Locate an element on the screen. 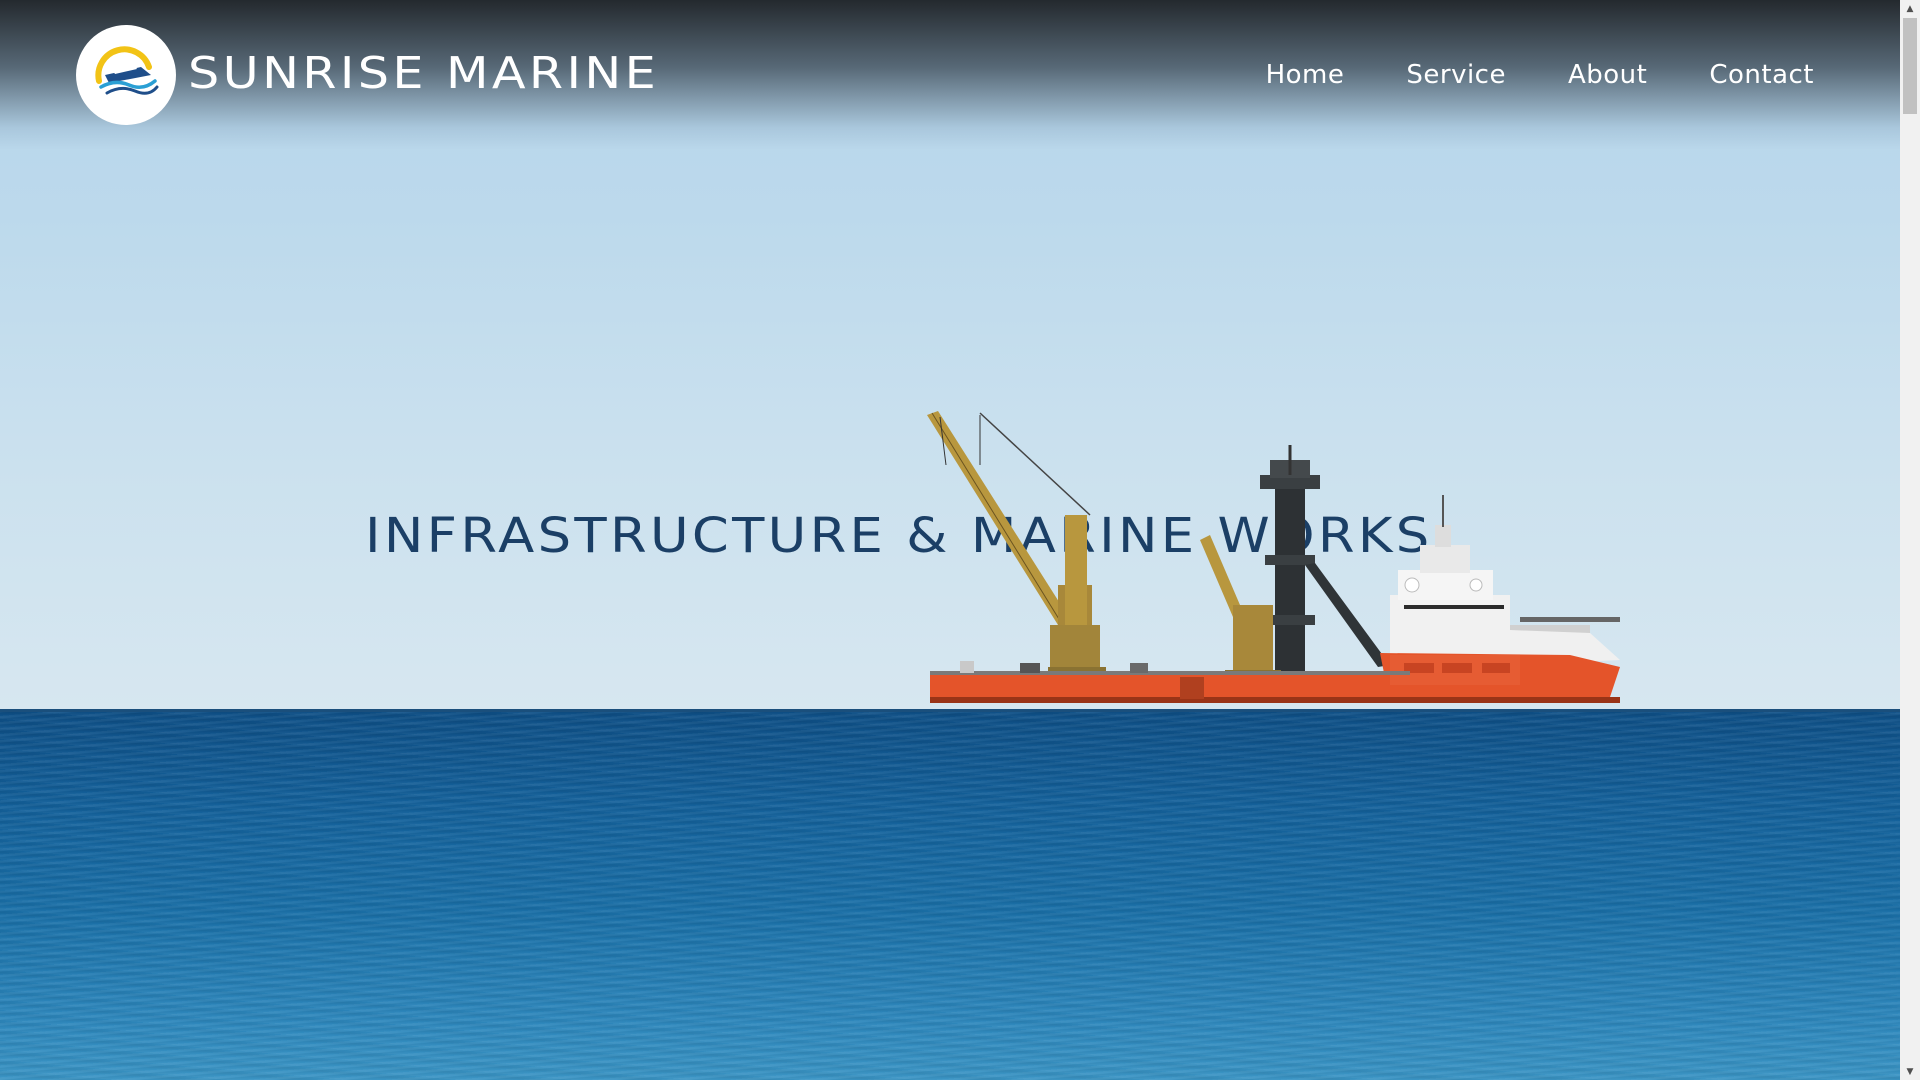  arrow-up-icon: ▲ is located at coordinates (1910, 8).